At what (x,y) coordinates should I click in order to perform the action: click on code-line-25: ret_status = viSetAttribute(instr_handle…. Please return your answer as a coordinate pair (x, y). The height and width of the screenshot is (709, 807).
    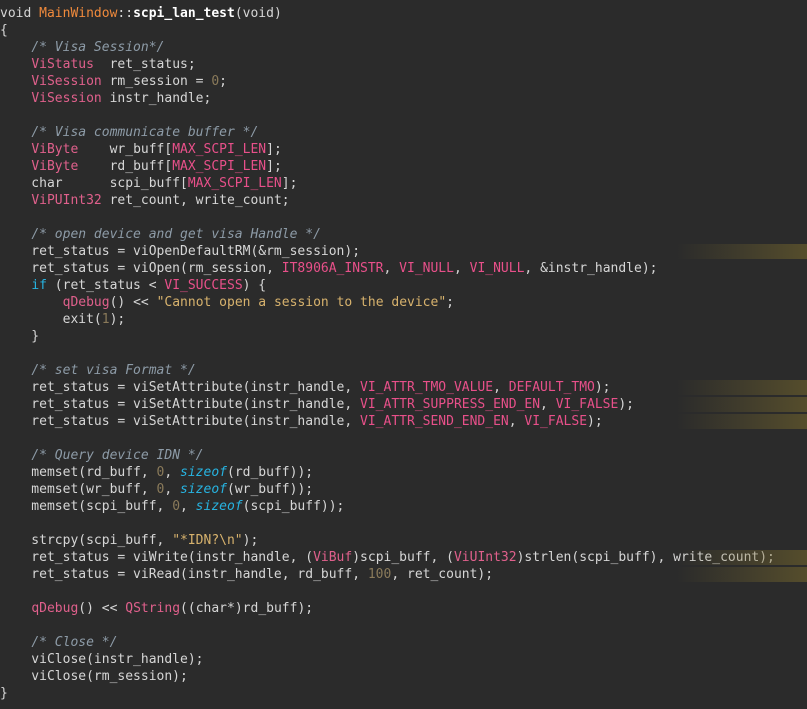
    Looking at the image, I should click on (403, 421).